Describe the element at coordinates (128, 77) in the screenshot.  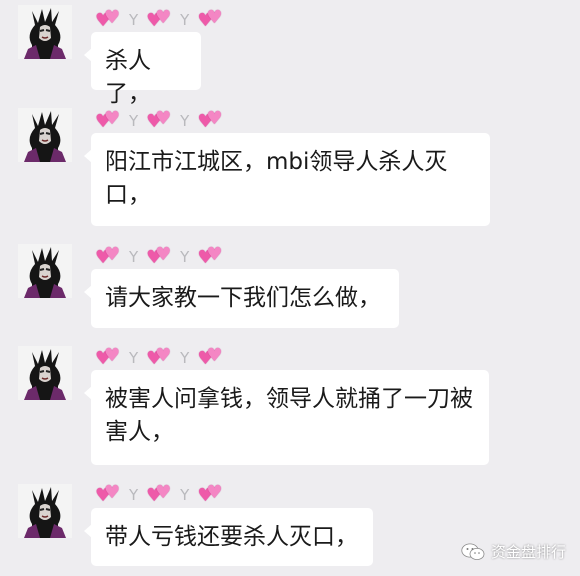
I see `message-text: 杀人了，` at that location.